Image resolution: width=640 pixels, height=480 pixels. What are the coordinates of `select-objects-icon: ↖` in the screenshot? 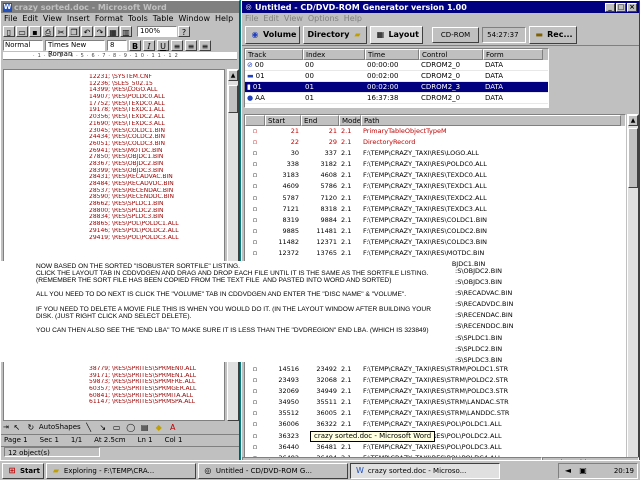 It's located at (17, 427).